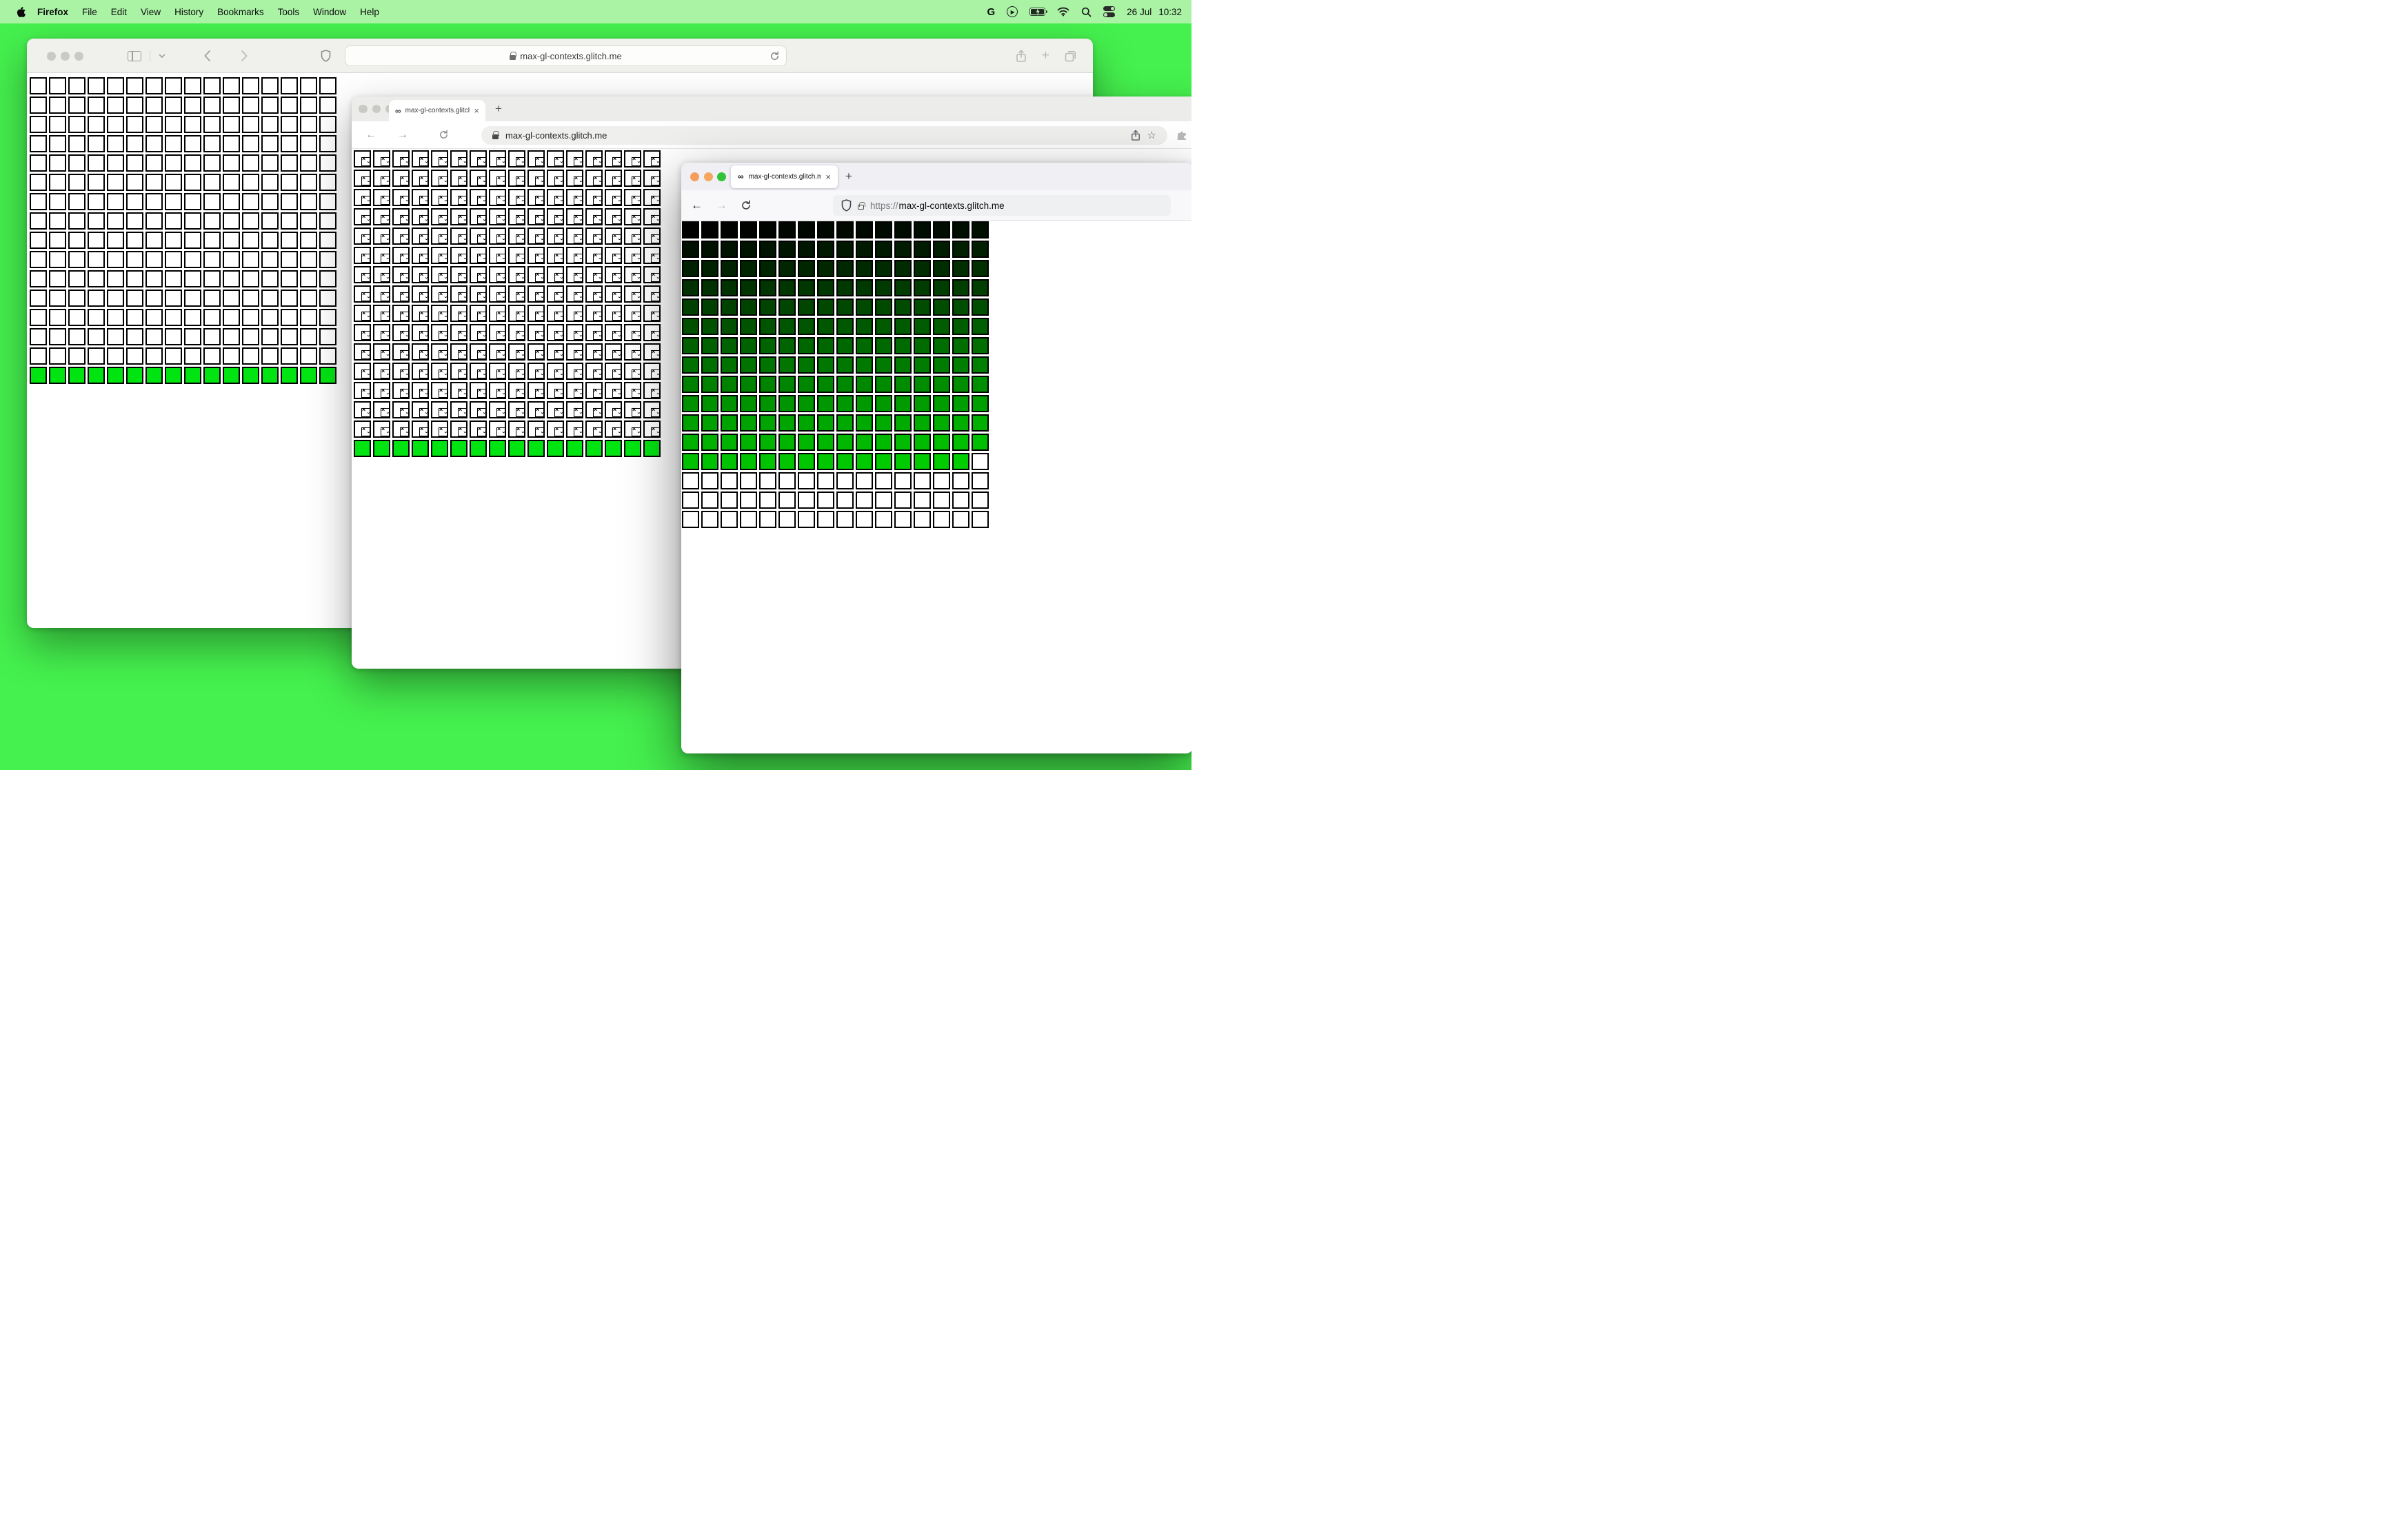 The image size is (2383, 1540). Describe the element at coordinates (207, 56) in the screenshot. I see `back-button` at that location.